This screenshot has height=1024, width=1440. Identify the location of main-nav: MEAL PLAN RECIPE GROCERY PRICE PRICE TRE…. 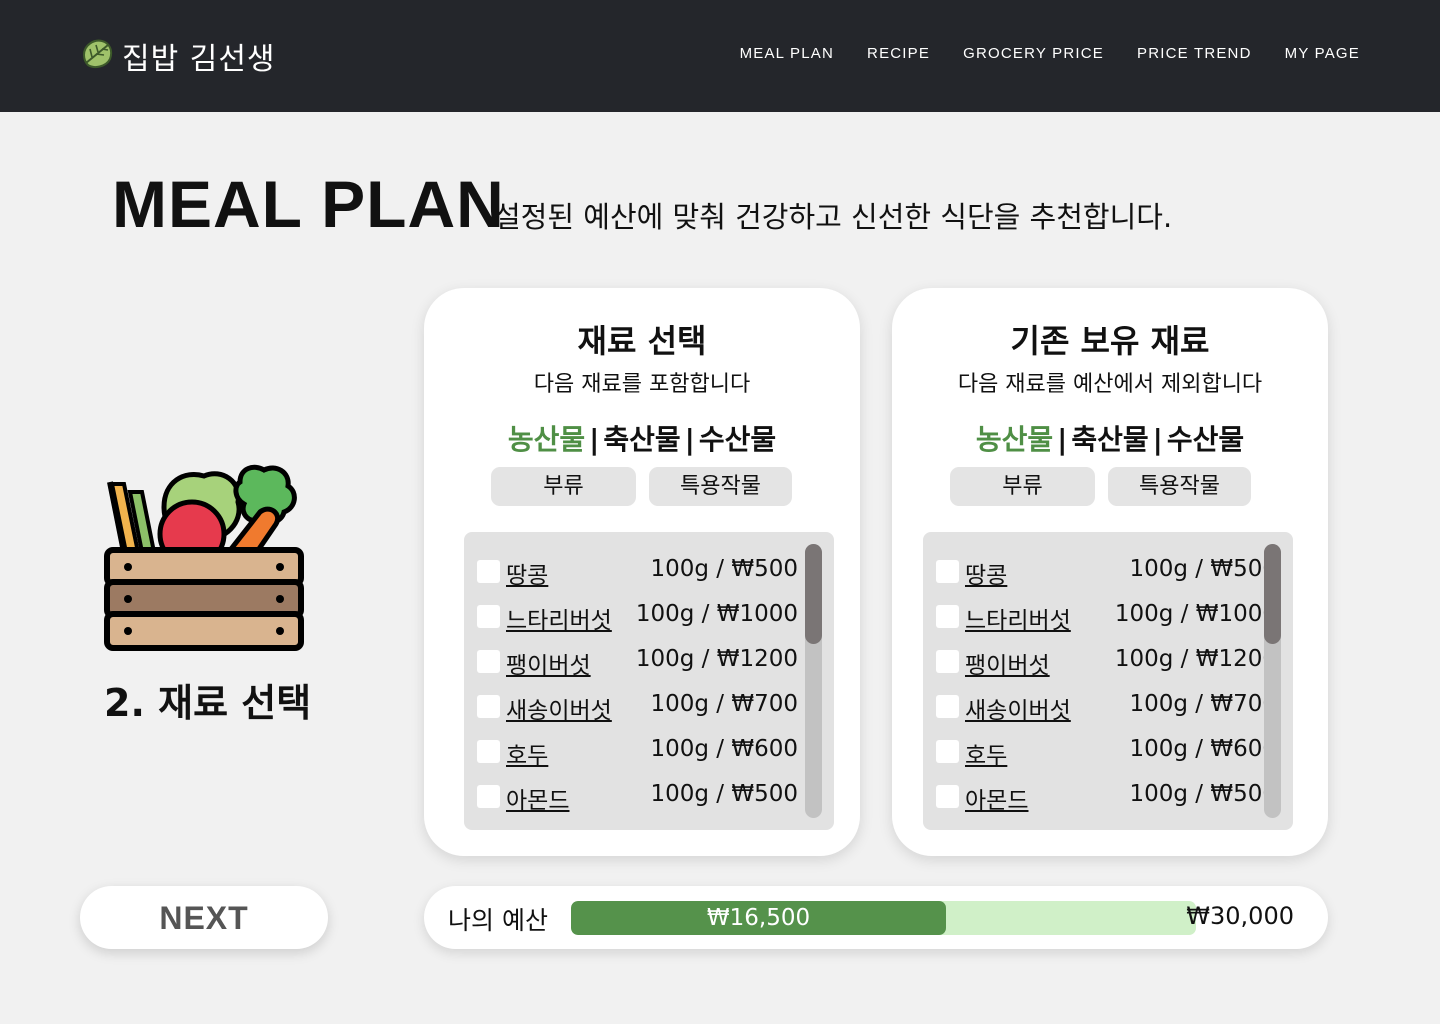
(1050, 53).